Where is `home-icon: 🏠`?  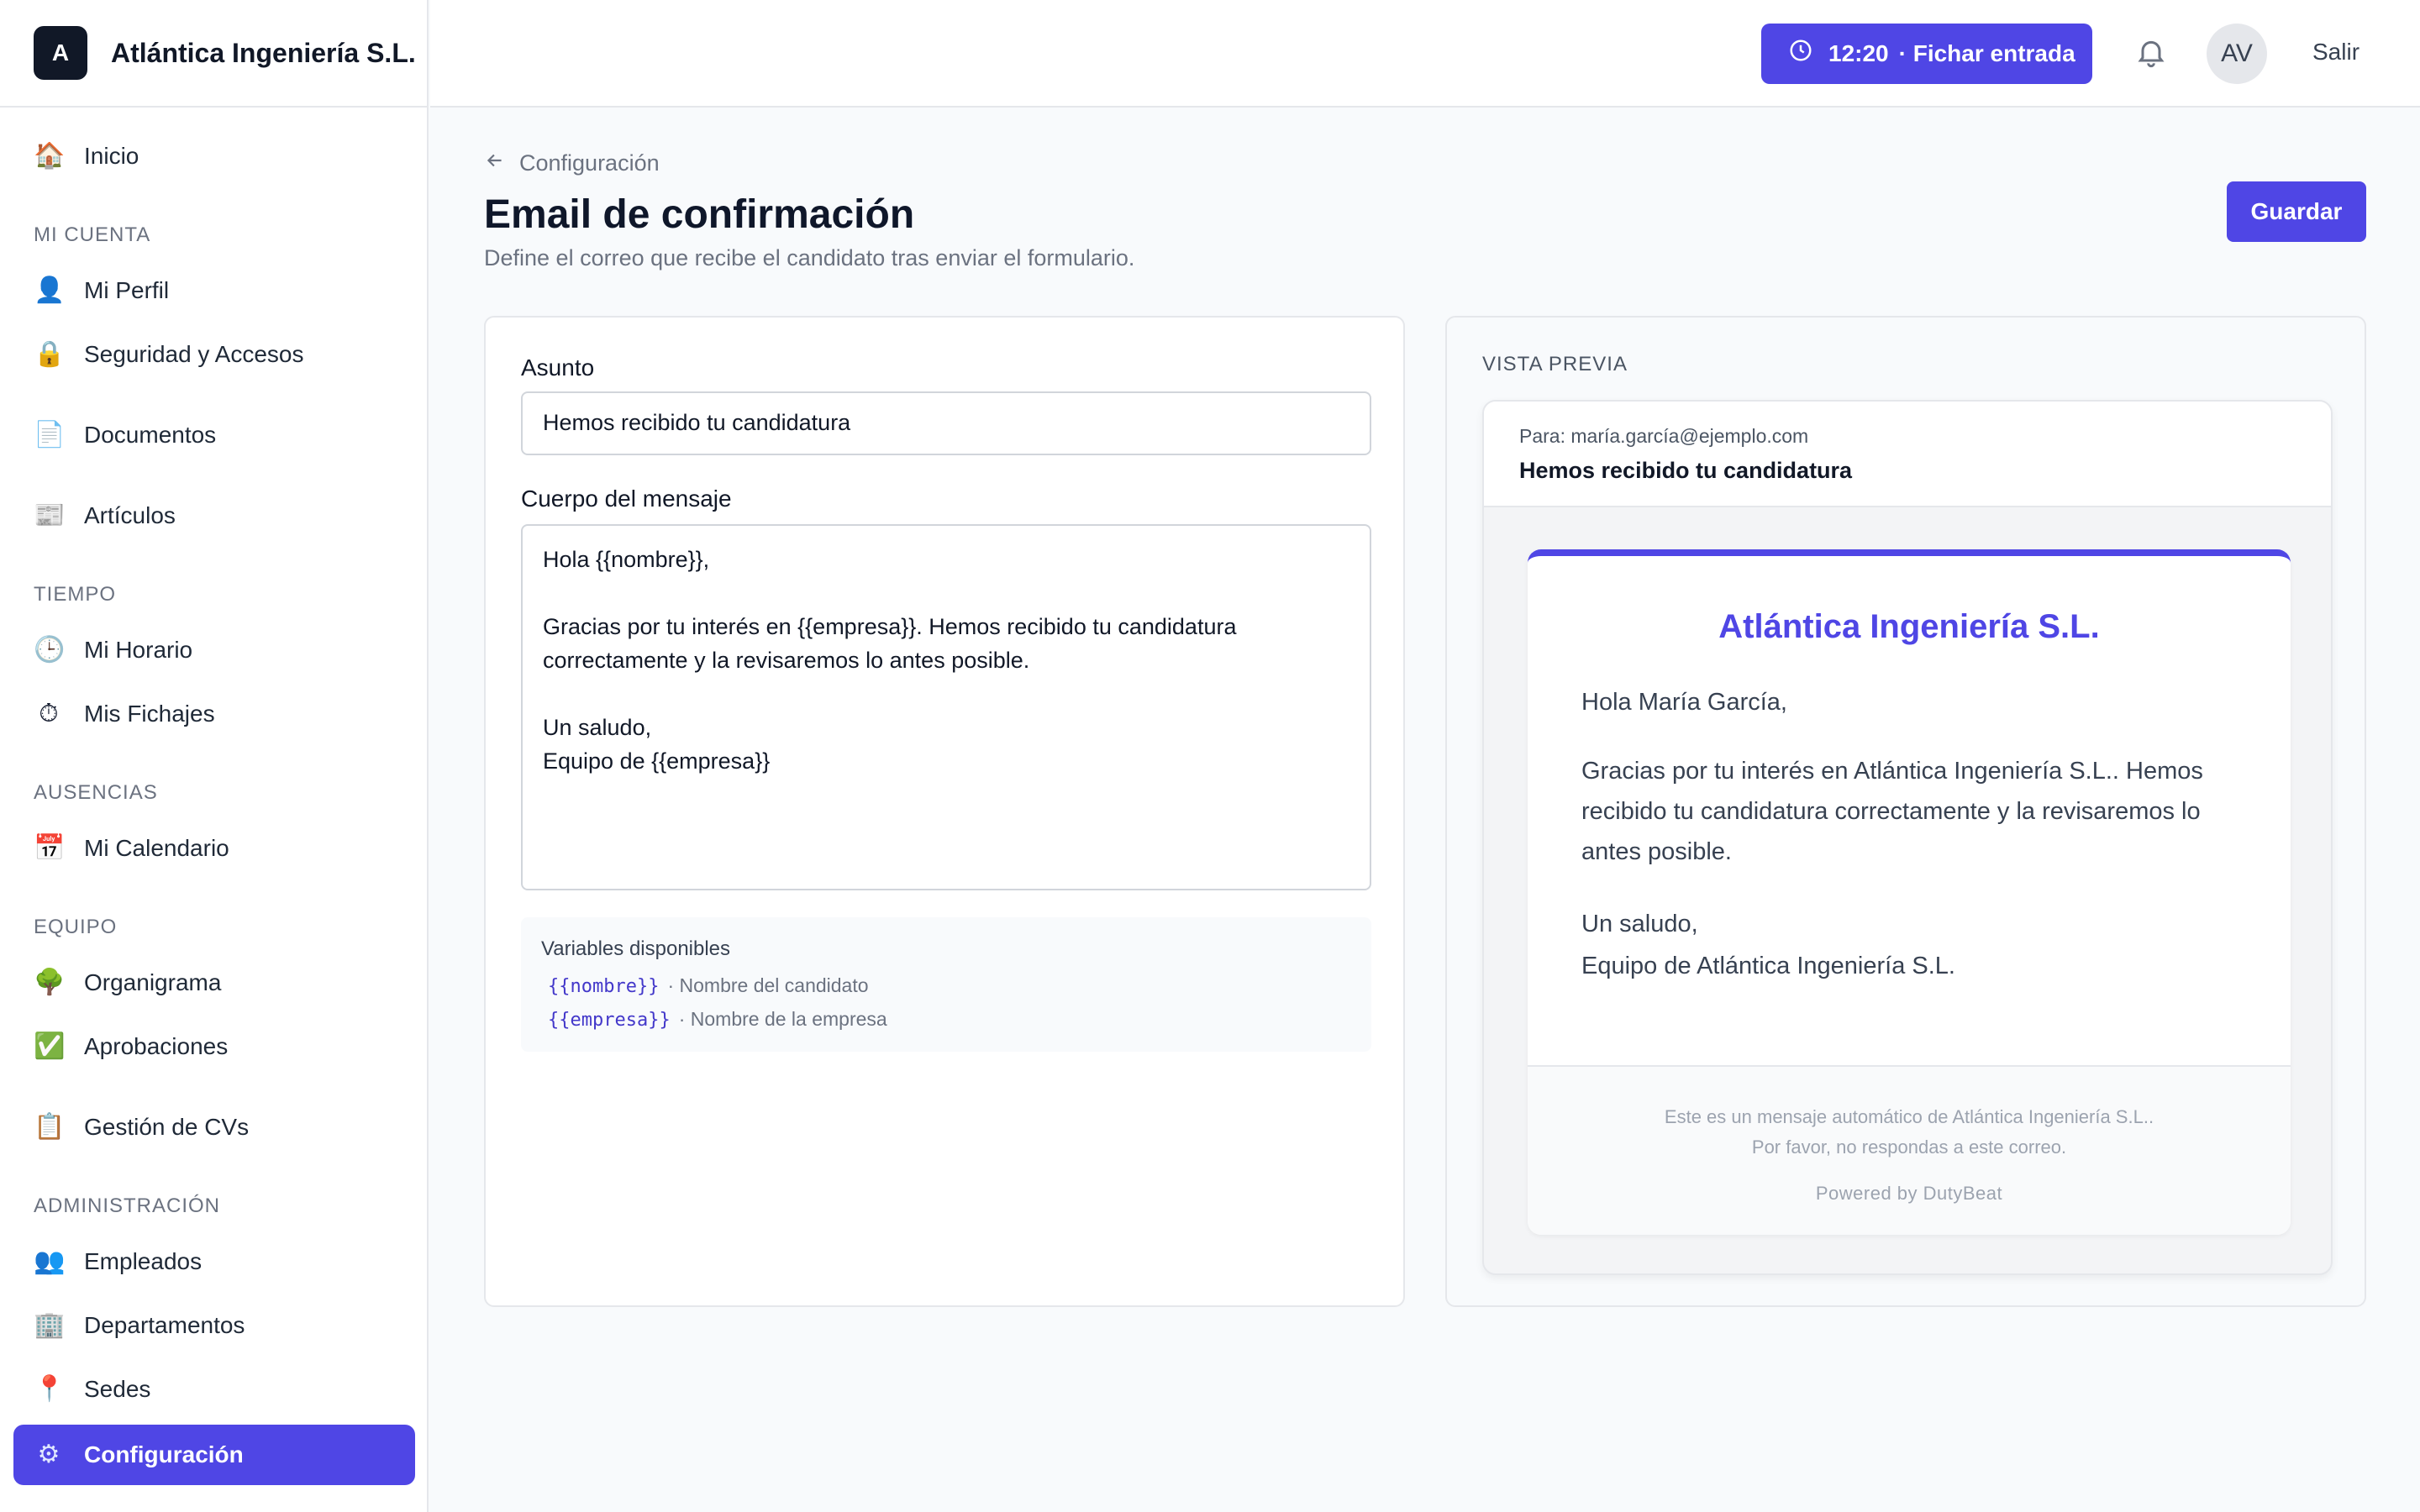 home-icon: 🏠 is located at coordinates (50, 156).